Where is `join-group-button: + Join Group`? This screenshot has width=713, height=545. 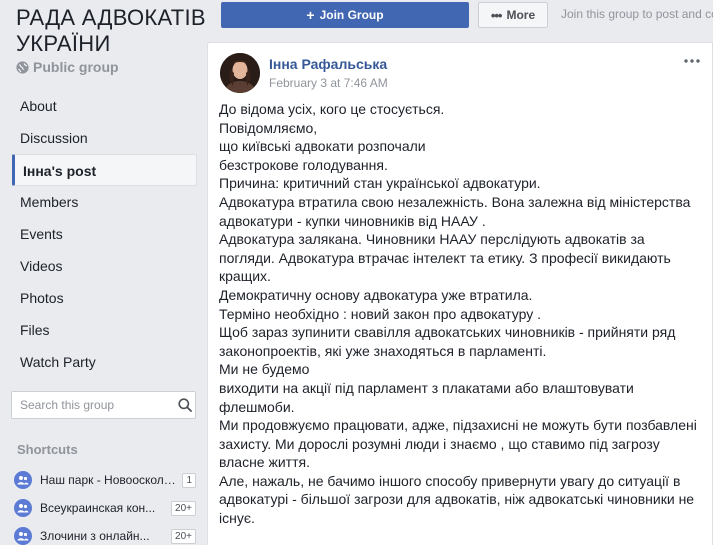
join-group-button: + Join Group is located at coordinates (345, 15).